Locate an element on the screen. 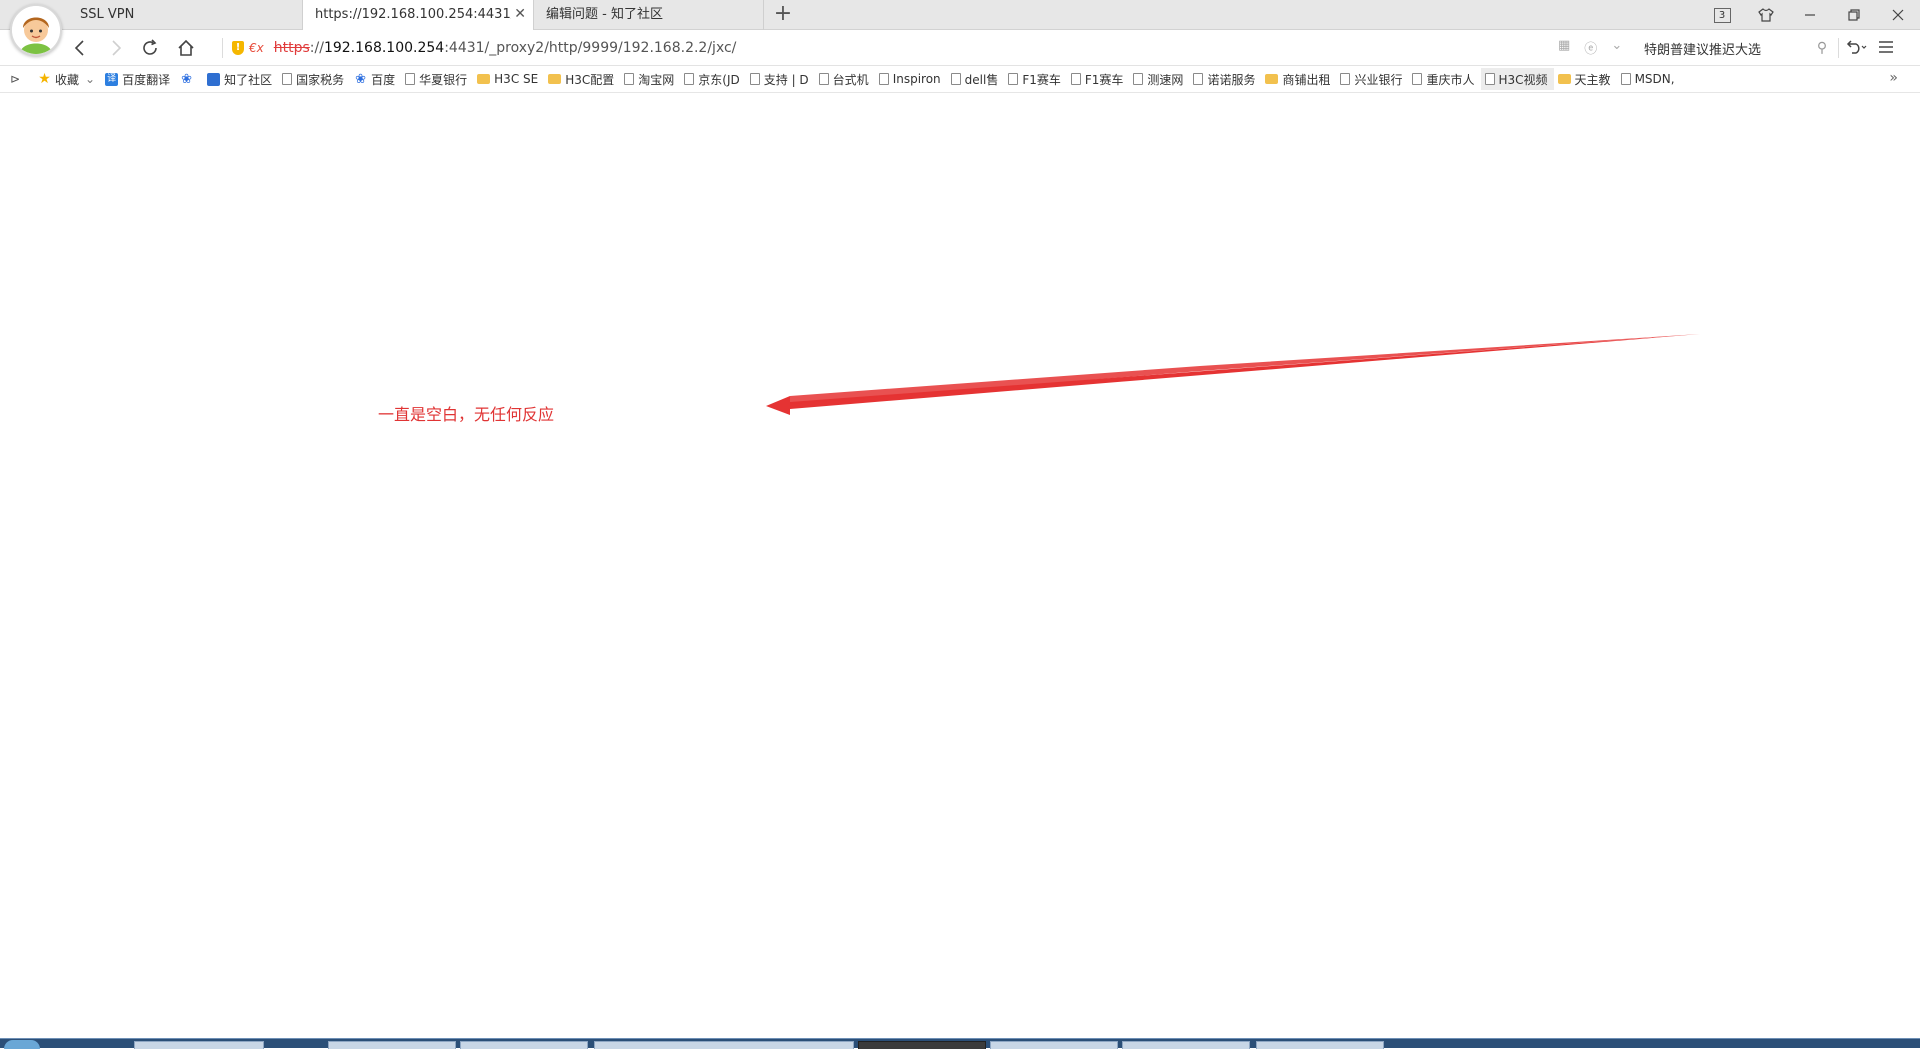 The image size is (1920, 1049). tab-label: SSL VPN is located at coordinates (107, 14).